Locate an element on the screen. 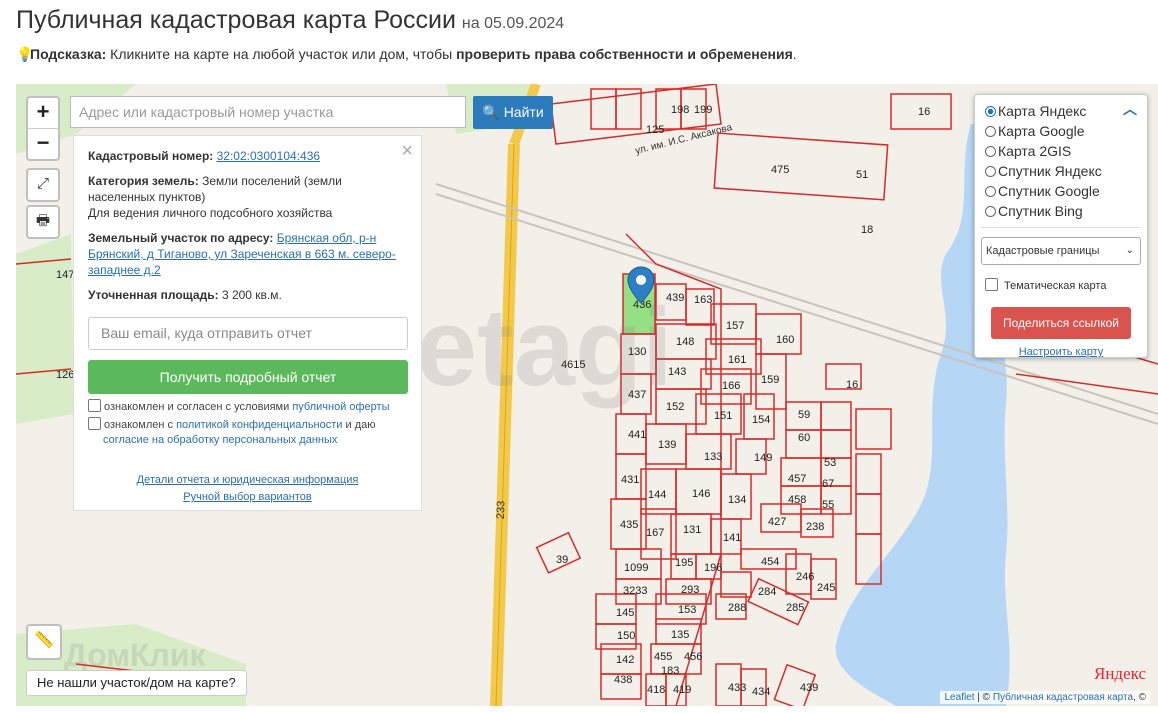 The width and height of the screenshot is (1158, 713). usage-value: Для ведения личного подсобного хозяйства is located at coordinates (210, 213).